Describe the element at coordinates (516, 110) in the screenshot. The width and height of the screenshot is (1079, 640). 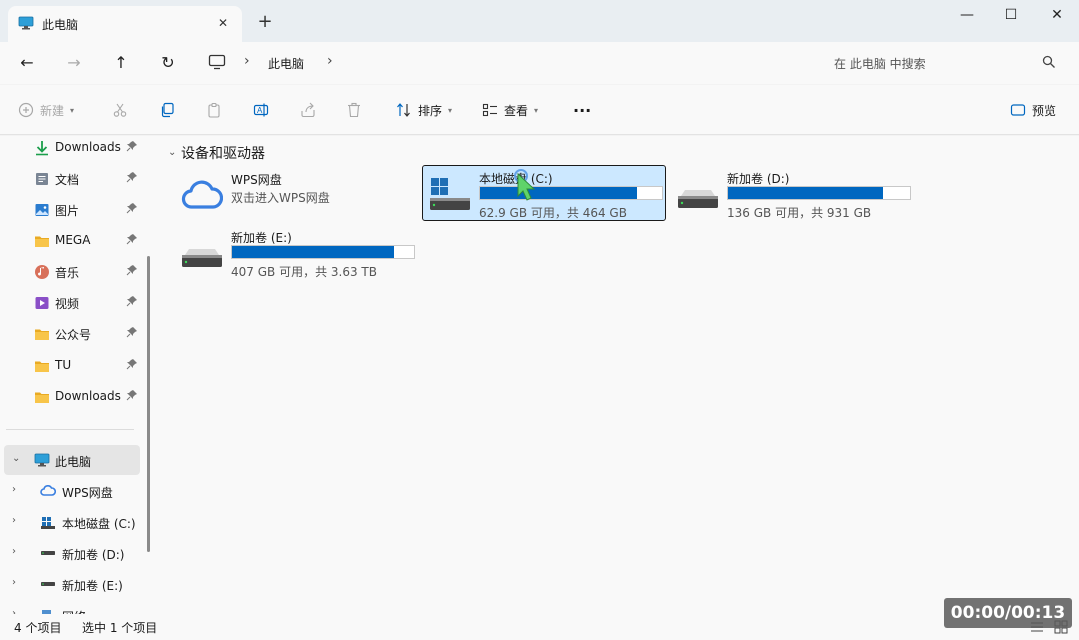
I see `view-label: 查看` at that location.